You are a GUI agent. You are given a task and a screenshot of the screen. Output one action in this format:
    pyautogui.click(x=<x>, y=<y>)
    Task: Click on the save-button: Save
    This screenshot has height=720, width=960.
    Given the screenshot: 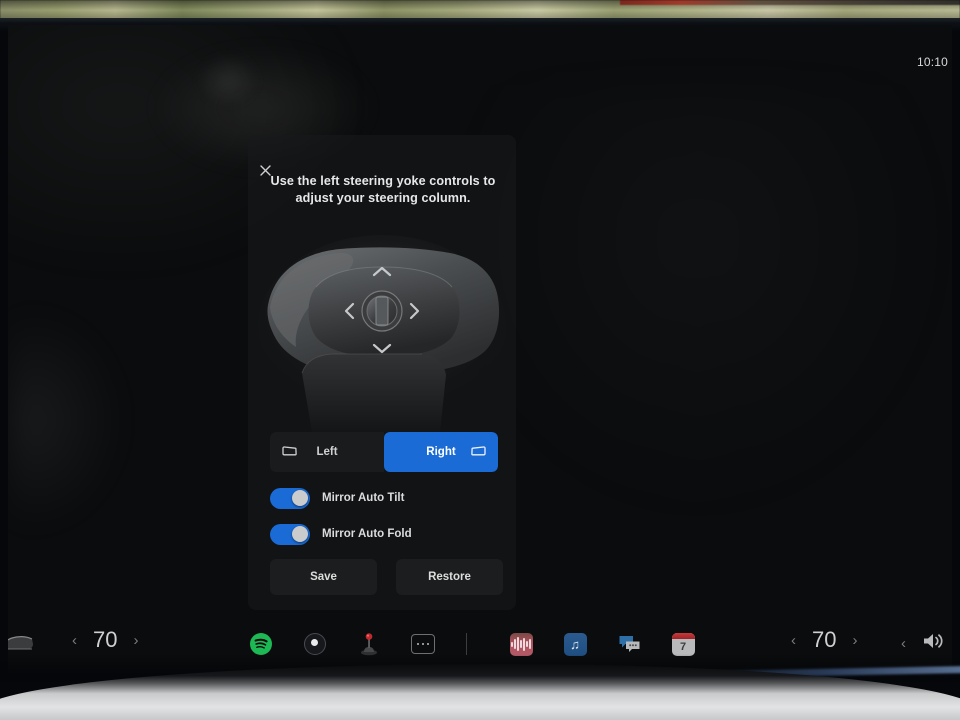 What is the action you would take?
    pyautogui.click(x=323, y=577)
    